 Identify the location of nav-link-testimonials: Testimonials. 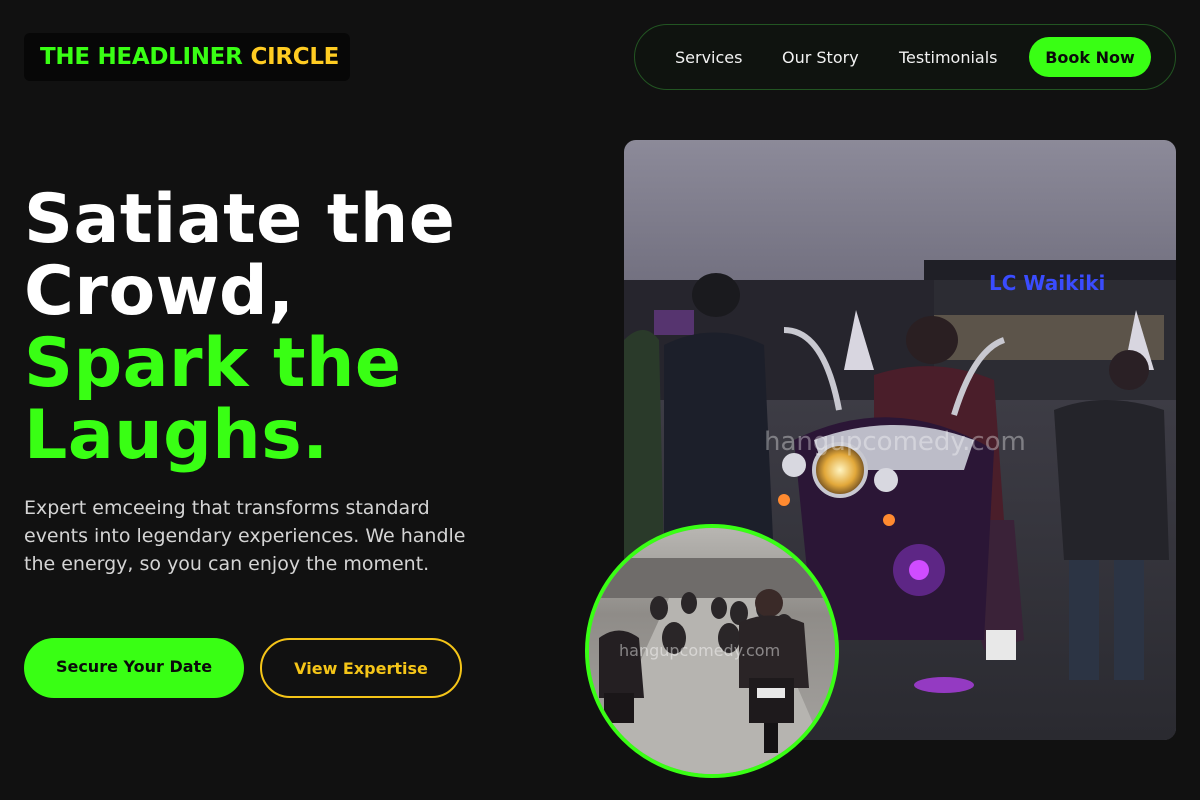
(948, 57).